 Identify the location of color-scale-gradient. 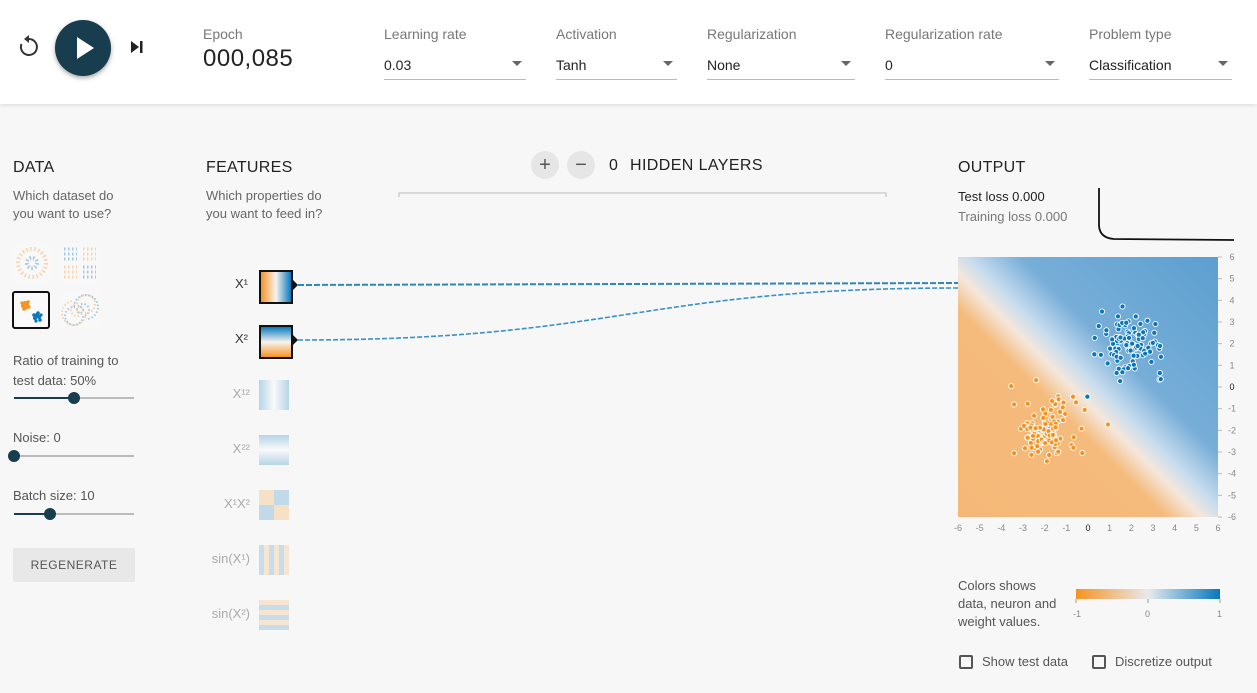
(1148, 594).